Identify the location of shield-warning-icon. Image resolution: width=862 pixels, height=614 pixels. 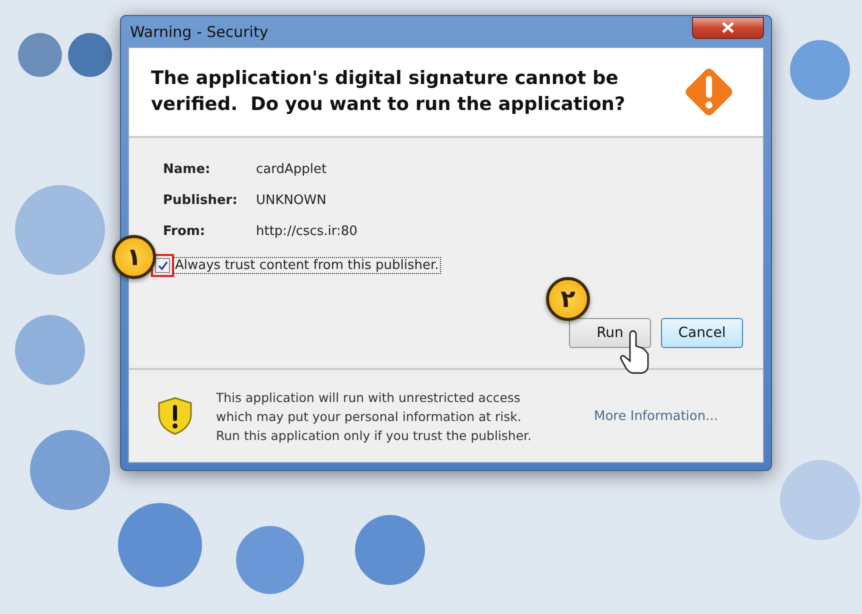
(175, 416).